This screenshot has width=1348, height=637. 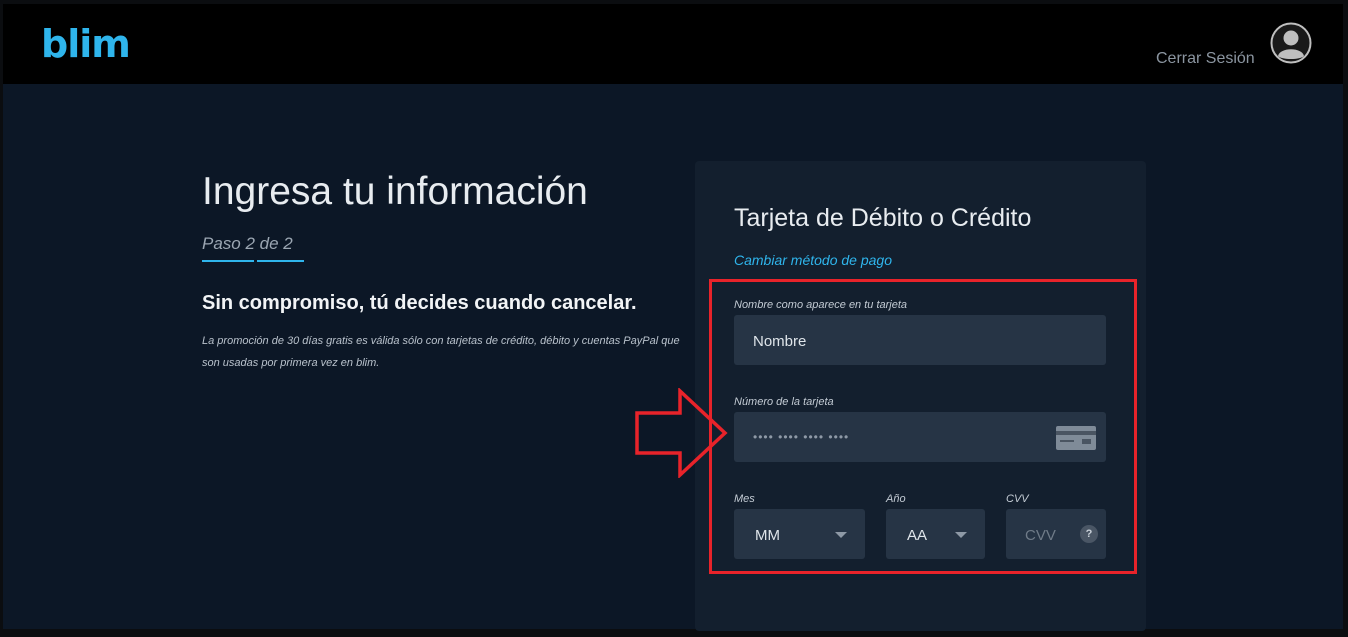 What do you see at coordinates (813, 260) in the screenshot?
I see `change-payment-method-link: Cambiar método de pago` at bounding box center [813, 260].